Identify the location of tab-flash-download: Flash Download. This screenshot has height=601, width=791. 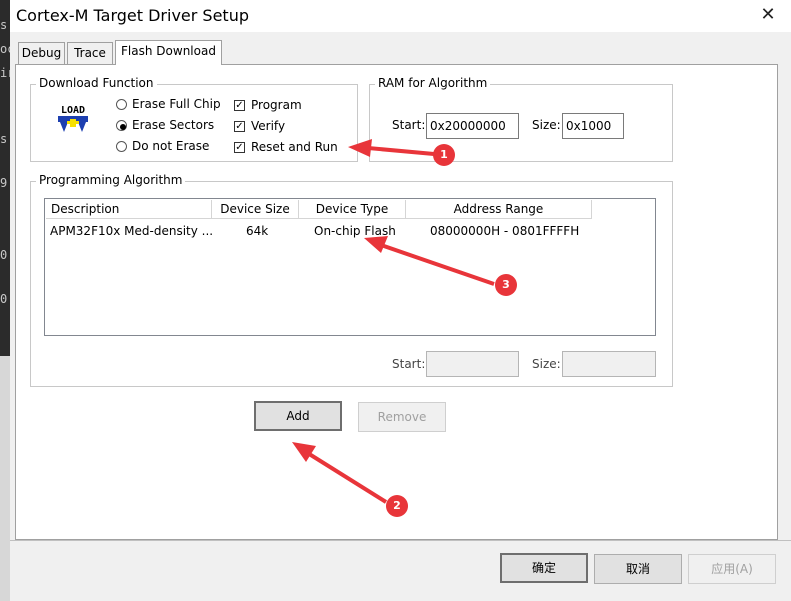
(168, 52).